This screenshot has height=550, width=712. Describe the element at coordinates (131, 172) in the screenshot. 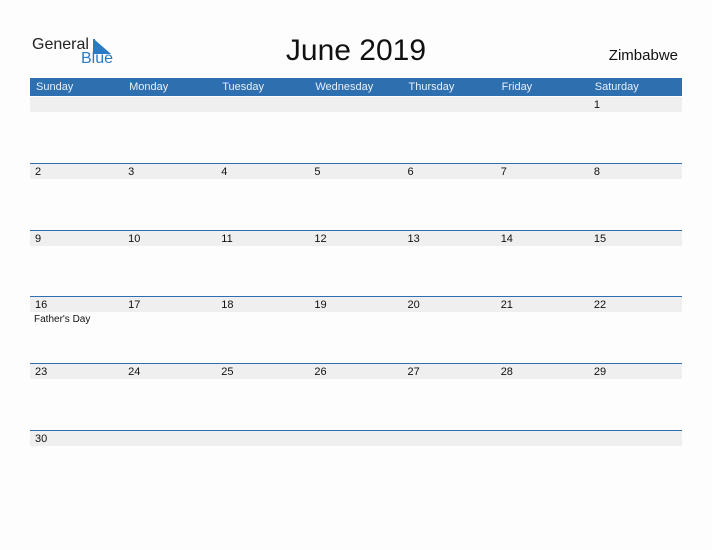

I see `day-number: 3` at that location.